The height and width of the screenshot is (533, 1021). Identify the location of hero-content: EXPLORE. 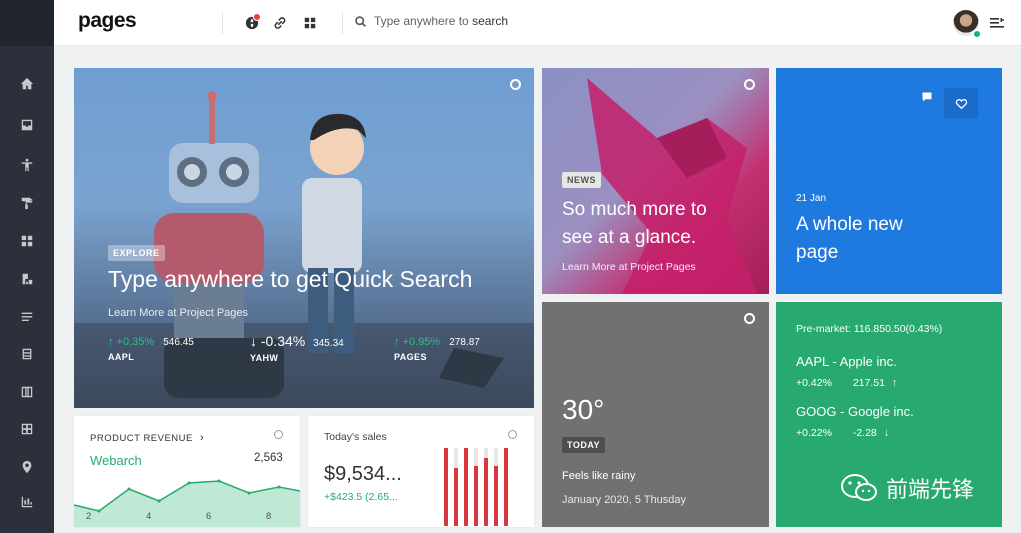
(136, 252).